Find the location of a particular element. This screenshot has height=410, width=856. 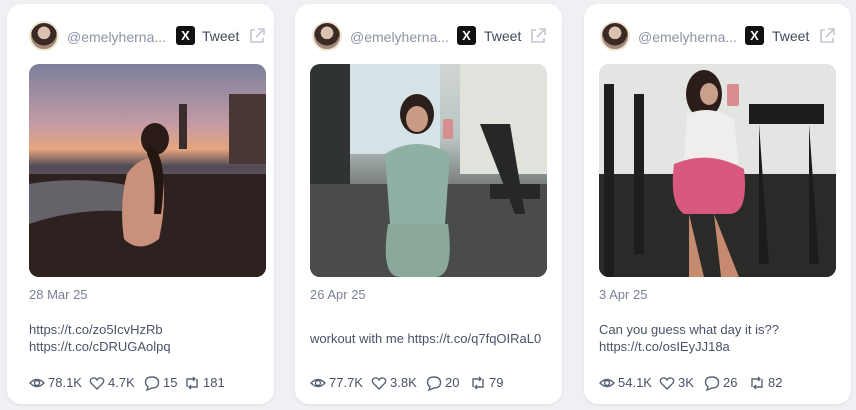

likes-count: 3K is located at coordinates (686, 382).